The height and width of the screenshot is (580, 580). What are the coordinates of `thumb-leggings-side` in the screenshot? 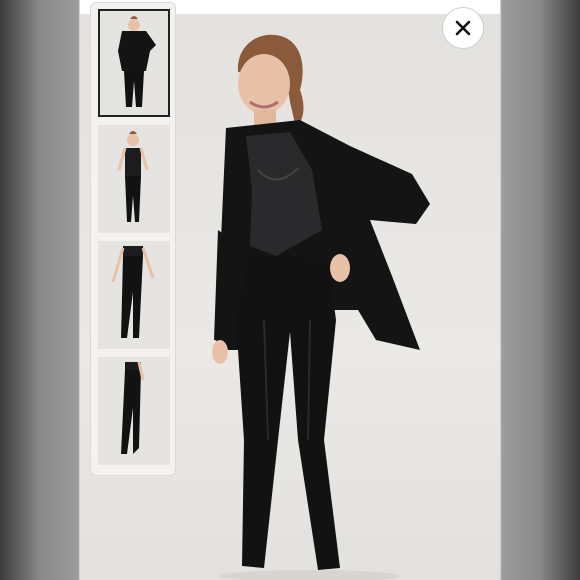 It's located at (134, 411).